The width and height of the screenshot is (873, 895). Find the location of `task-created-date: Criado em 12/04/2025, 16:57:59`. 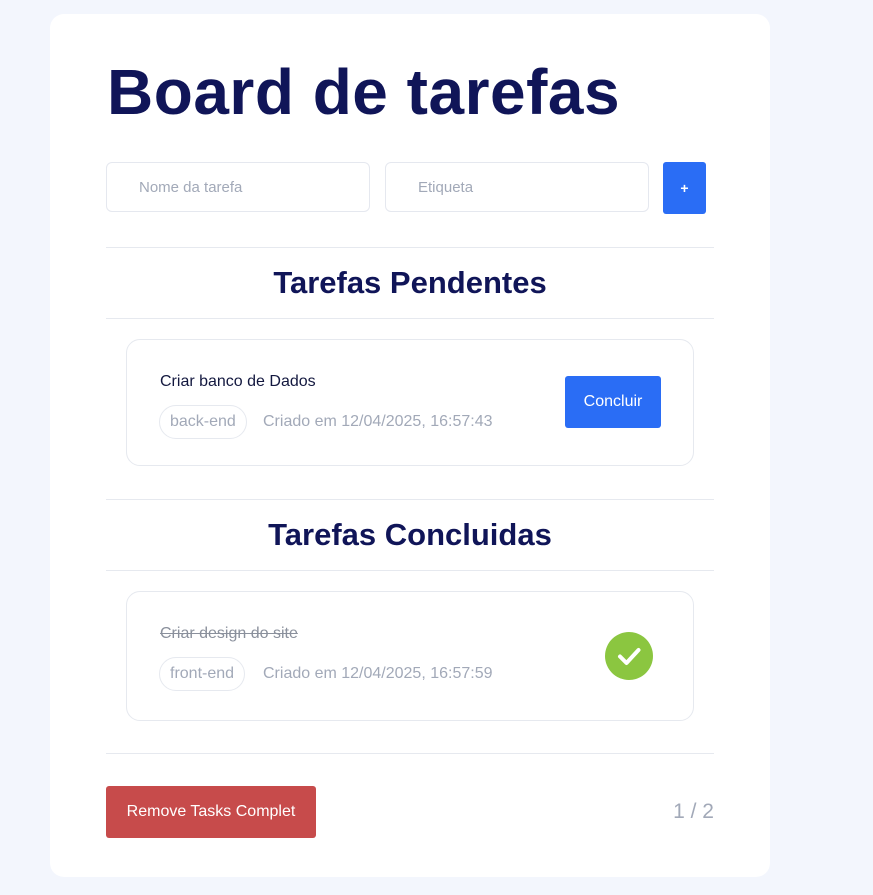

task-created-date: Criado em 12/04/2025, 16:57:59 is located at coordinates (378, 673).